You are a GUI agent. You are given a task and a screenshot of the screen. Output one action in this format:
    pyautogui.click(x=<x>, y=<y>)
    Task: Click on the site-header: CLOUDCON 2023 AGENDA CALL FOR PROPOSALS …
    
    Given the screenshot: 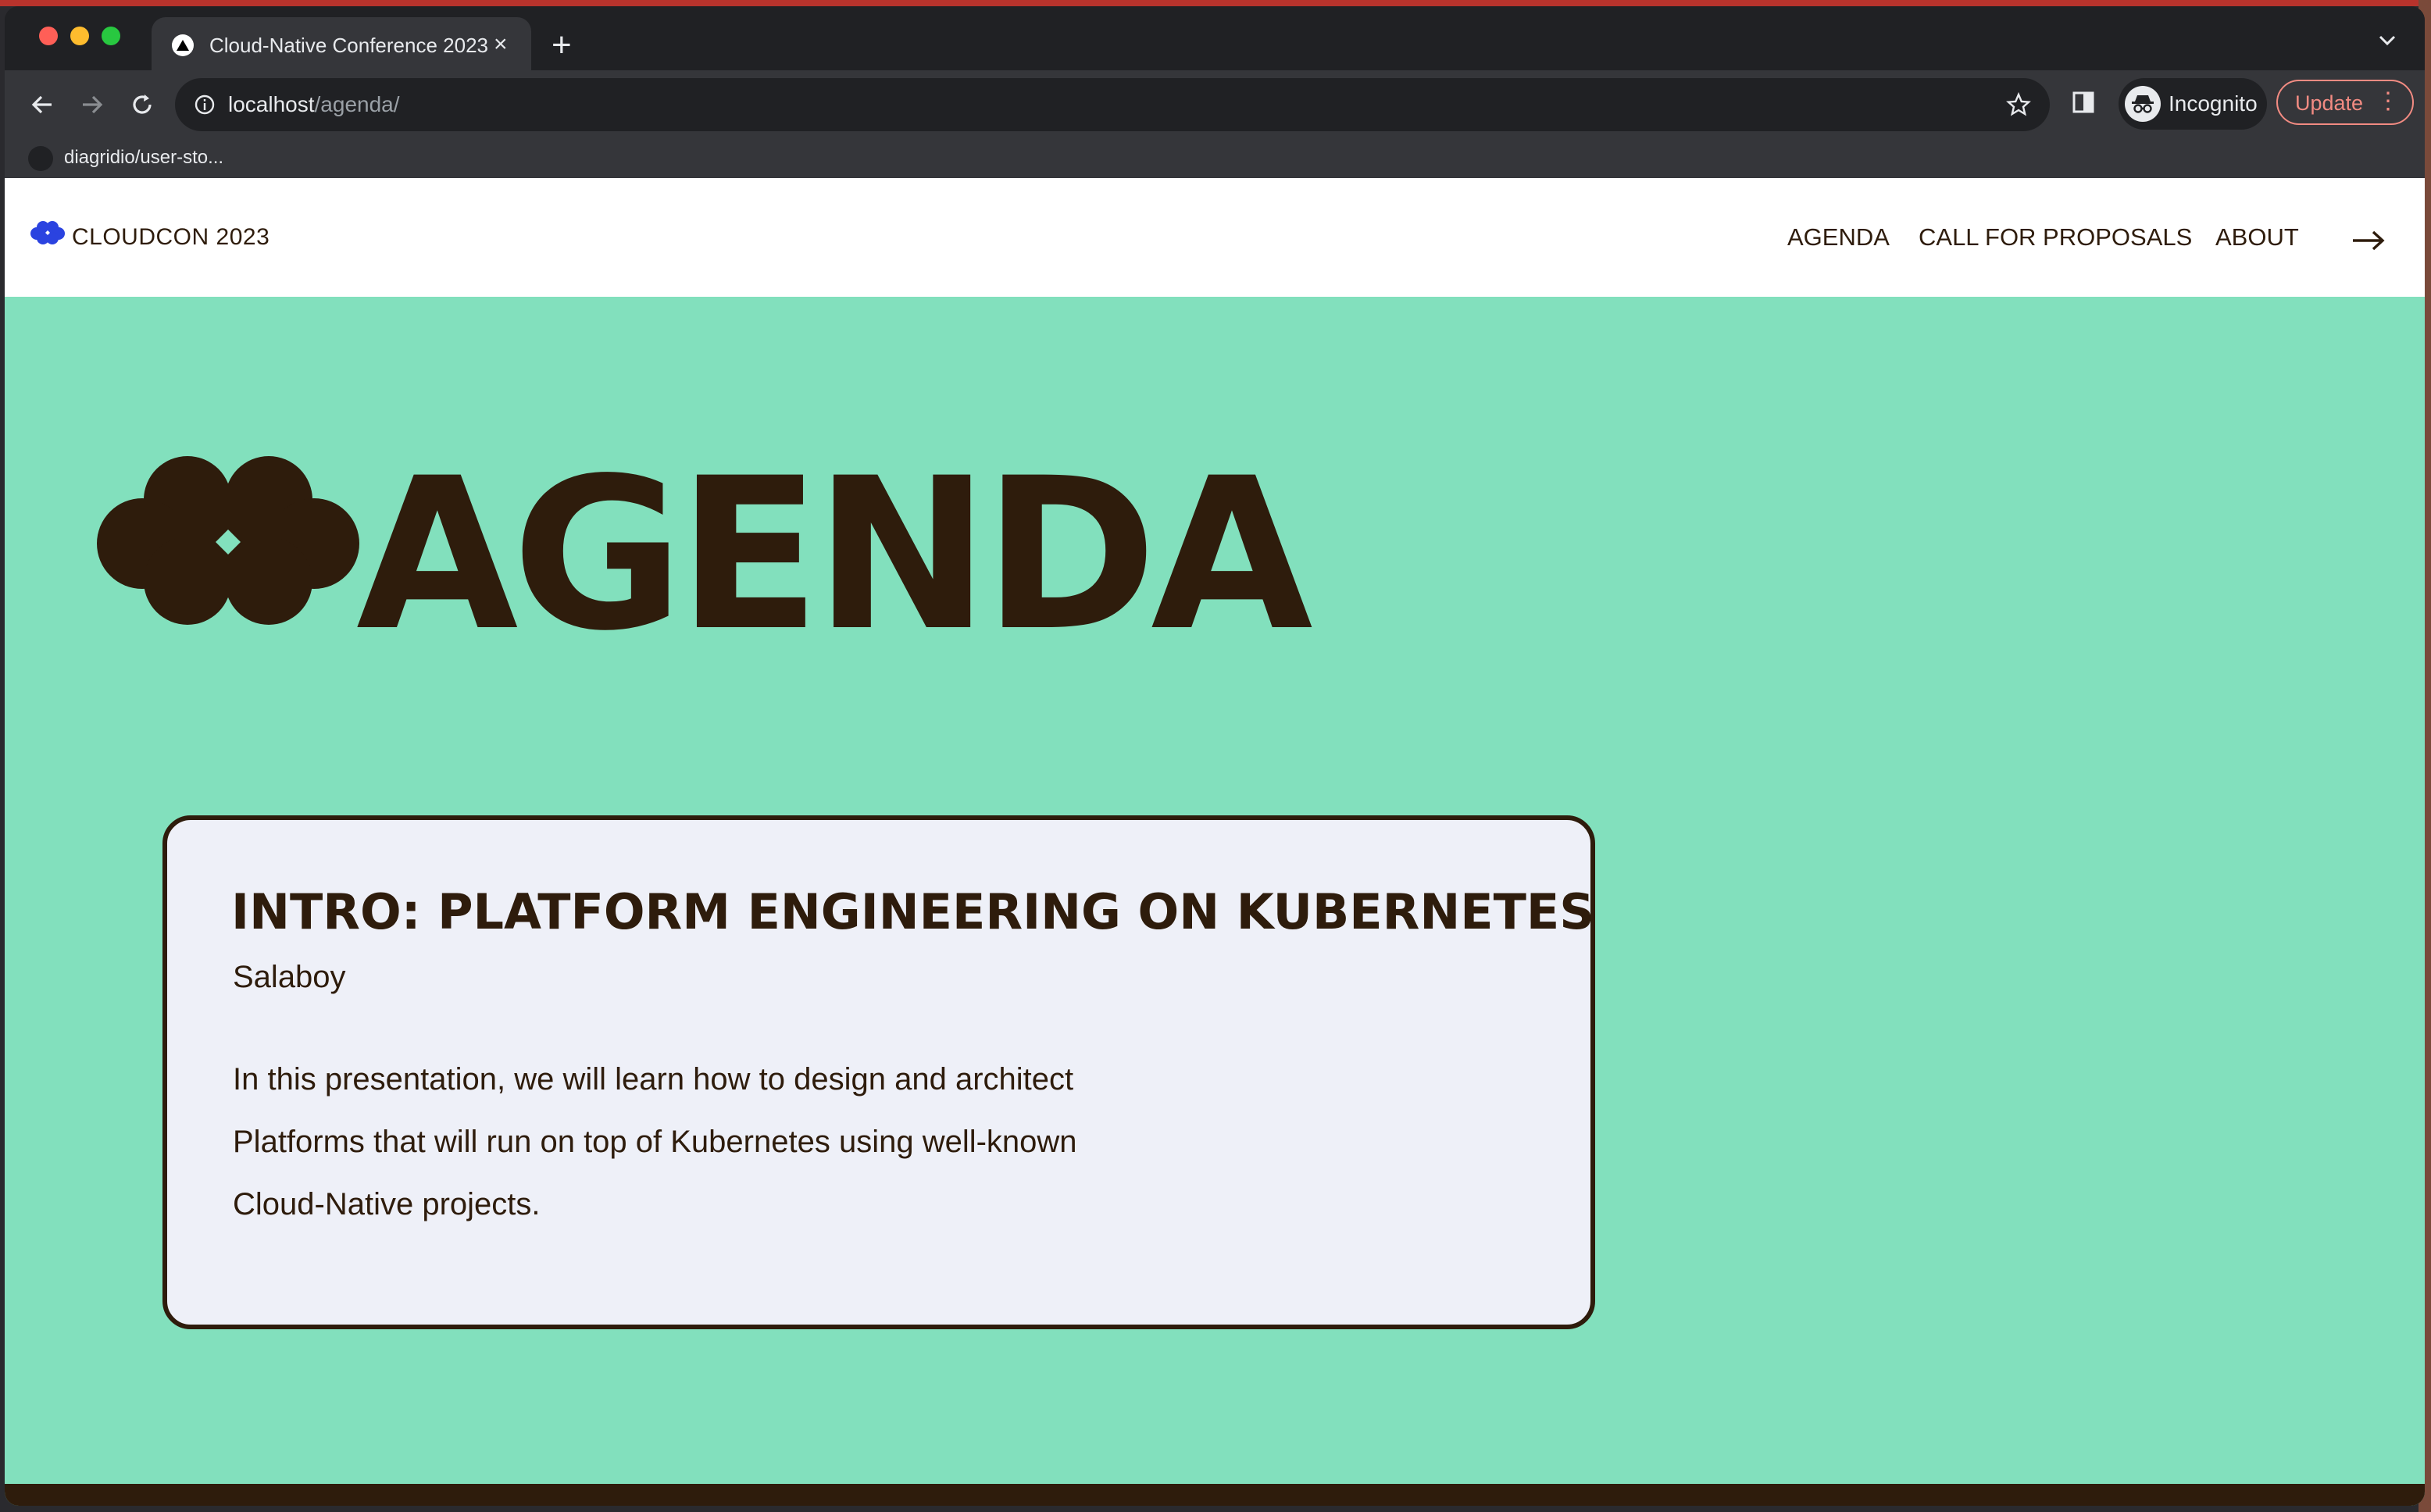 What is the action you would take?
    pyautogui.click(x=1215, y=237)
    